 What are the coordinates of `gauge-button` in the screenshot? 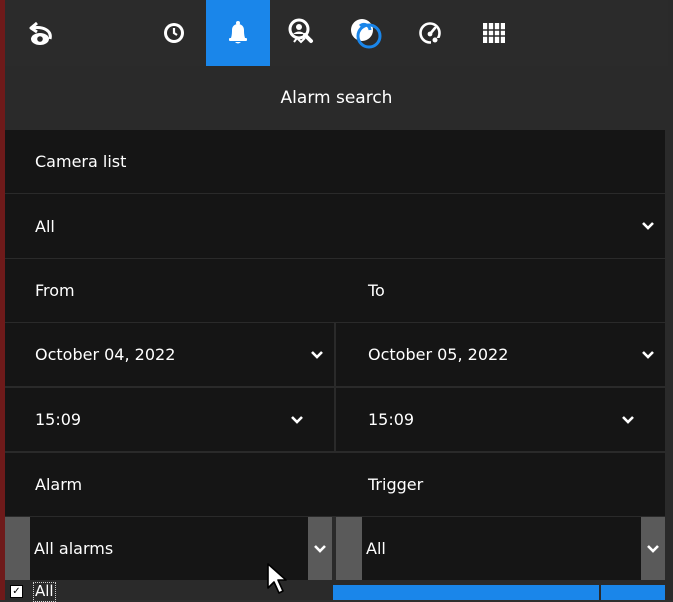 It's located at (430, 33).